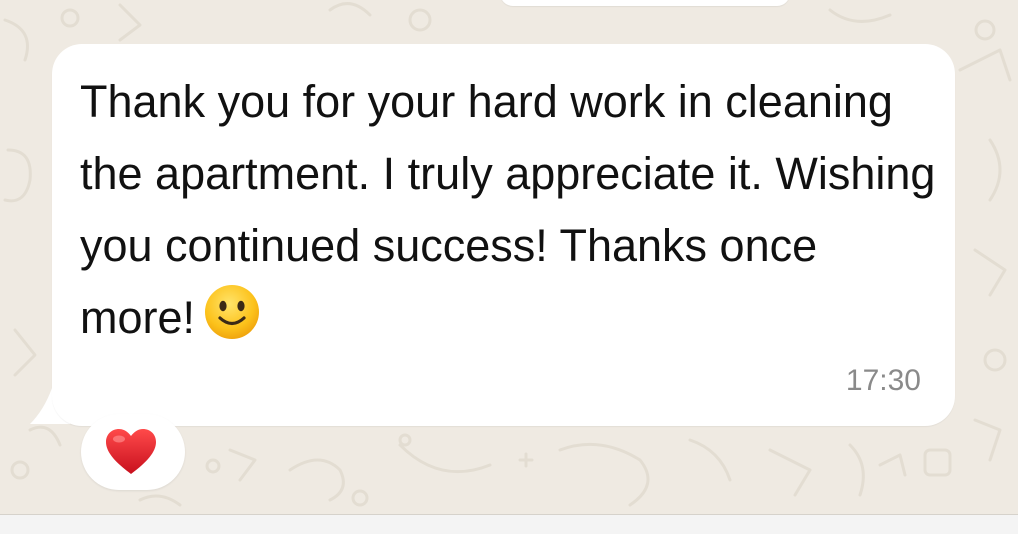 This screenshot has width=1018, height=534. I want to click on previous-message-edge, so click(645, 3).